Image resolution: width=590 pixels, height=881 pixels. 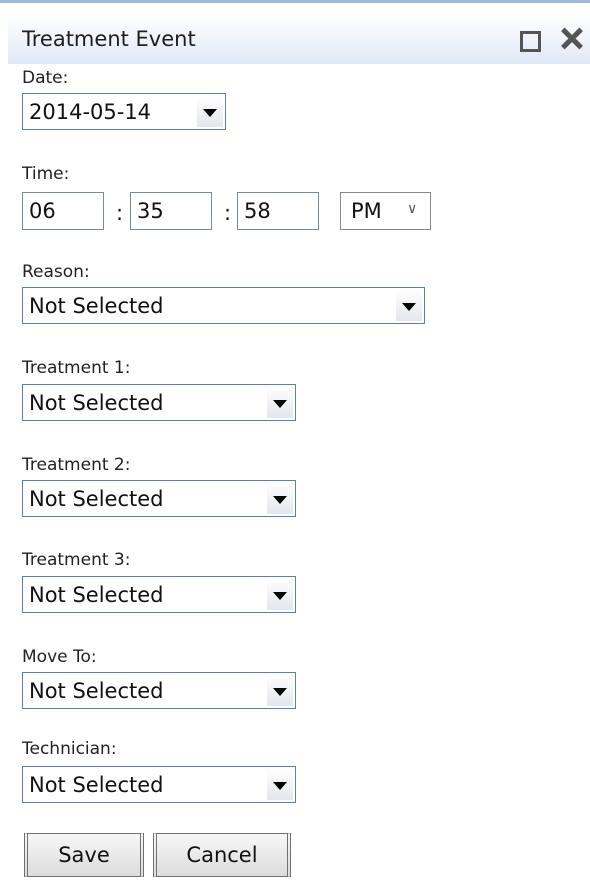 I want to click on treatment2-select: Not Selected, so click(x=159, y=498).